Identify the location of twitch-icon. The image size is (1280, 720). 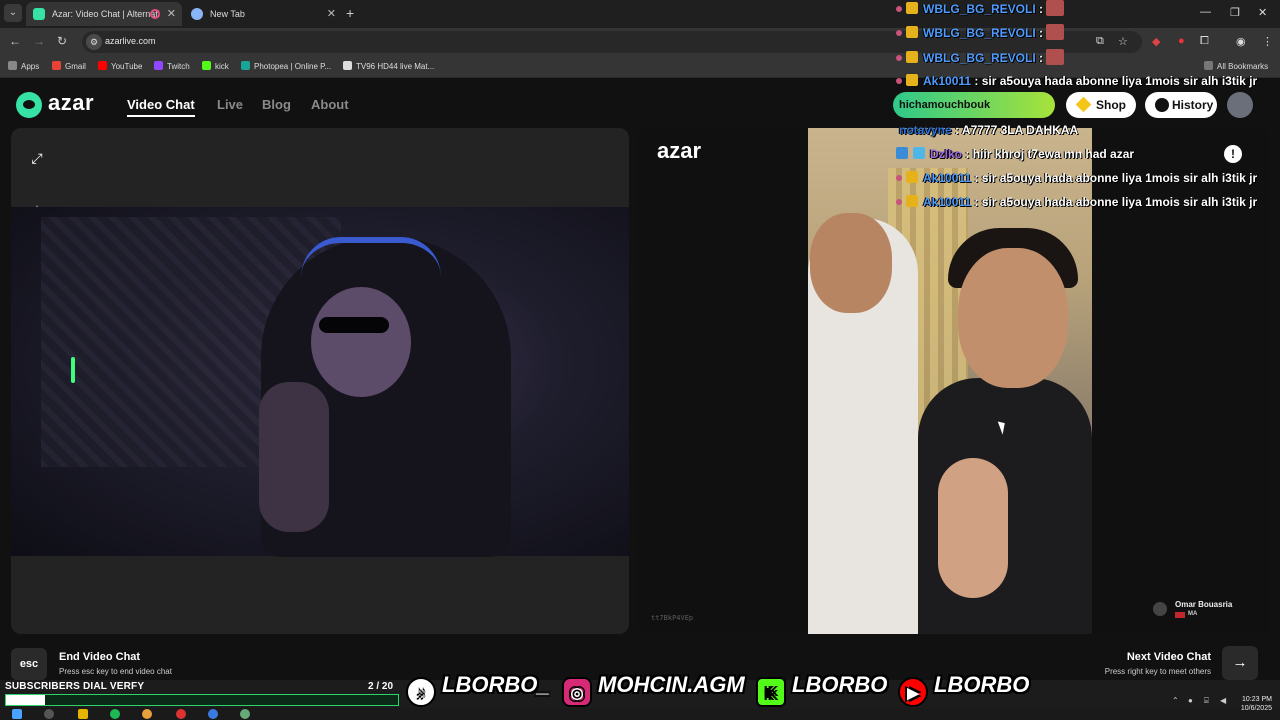
(158, 65).